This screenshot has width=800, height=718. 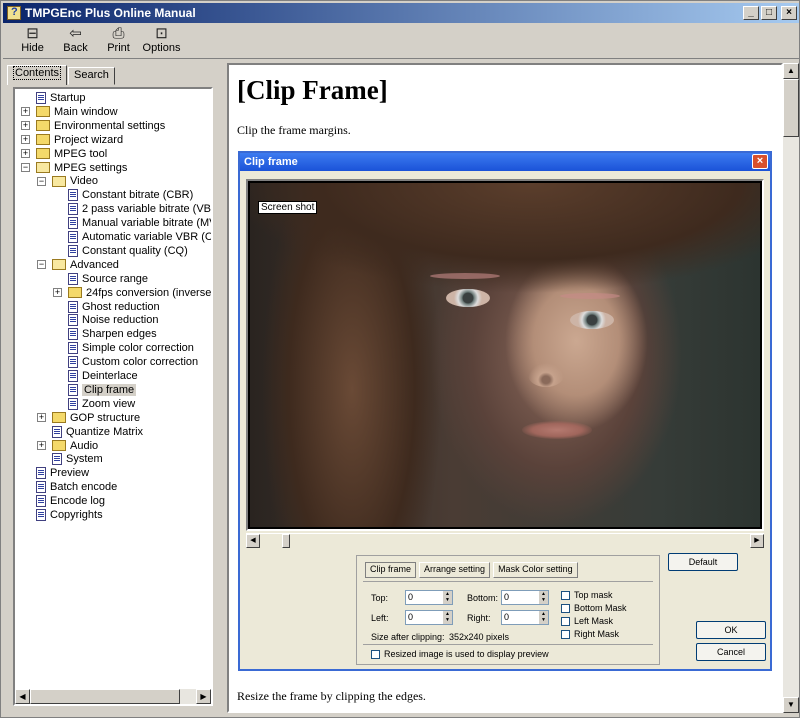 I want to click on nose-shape, so click(x=546, y=375).